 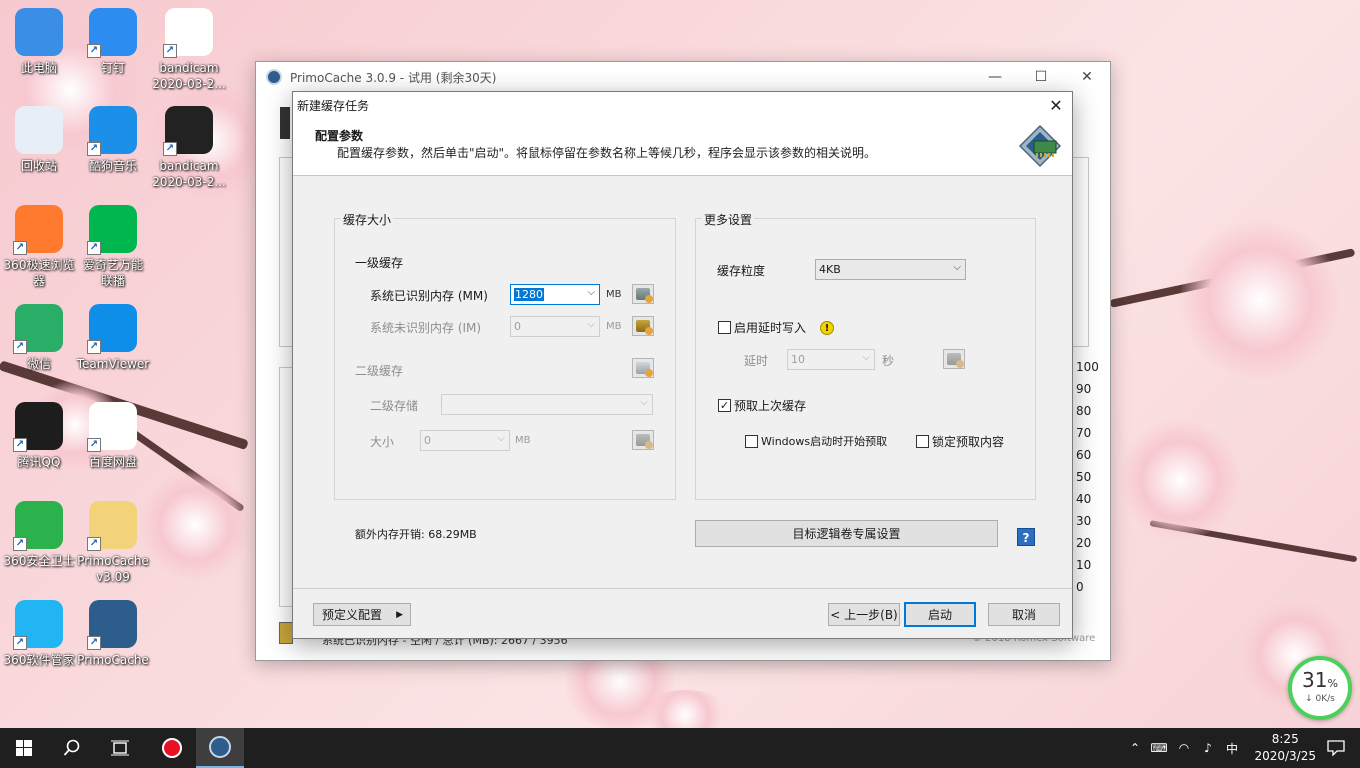 I want to click on bandicam-taskbar-button, so click(x=172, y=748).